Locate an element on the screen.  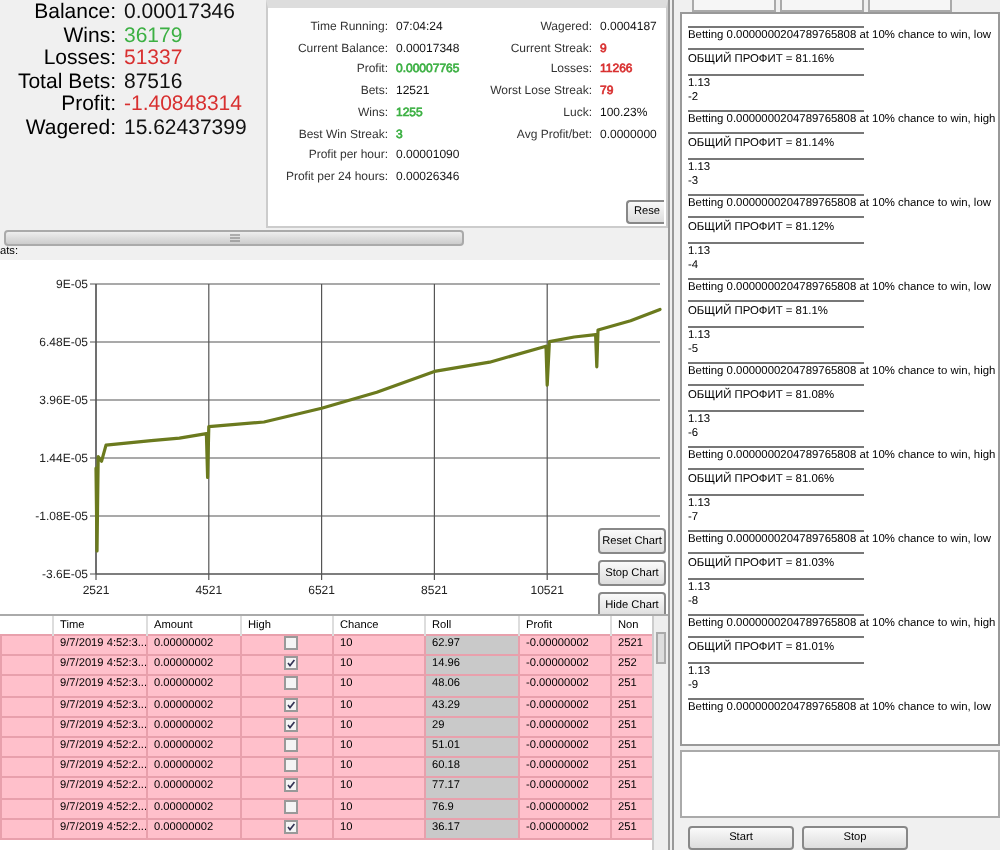
stat-value: 87516 is located at coordinates (153, 83).